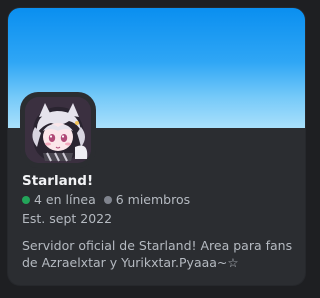 This screenshot has width=320, height=298. I want to click on members-status-dot, so click(107, 199).